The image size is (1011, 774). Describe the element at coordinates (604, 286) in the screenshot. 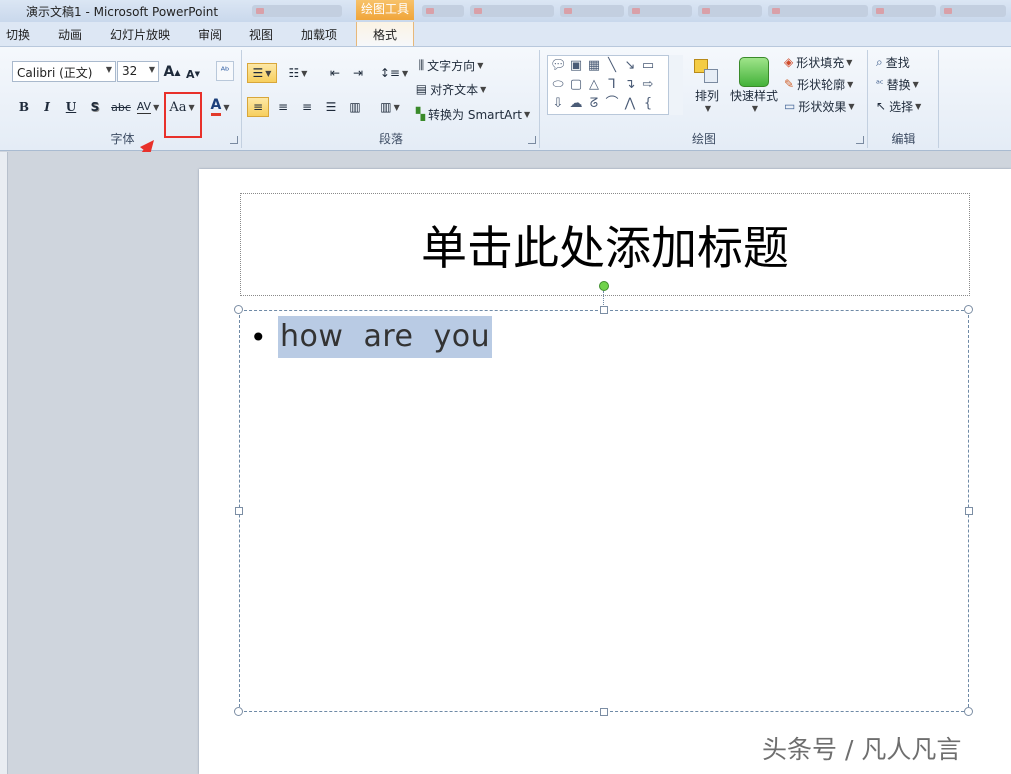

I see `rotation-handle` at that location.